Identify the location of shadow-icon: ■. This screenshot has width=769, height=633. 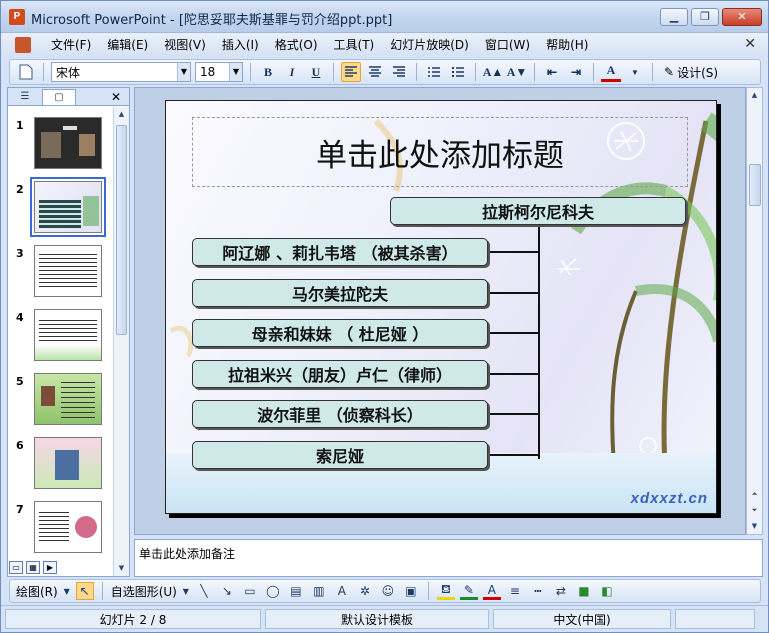
(584, 591).